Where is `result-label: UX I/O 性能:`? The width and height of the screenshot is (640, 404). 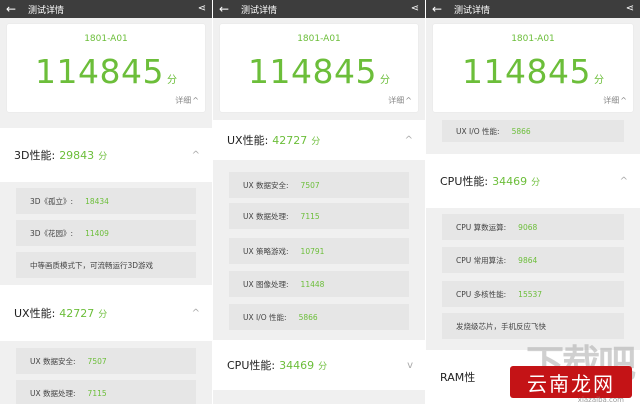 result-label: UX I/O 性能: is located at coordinates (478, 131).